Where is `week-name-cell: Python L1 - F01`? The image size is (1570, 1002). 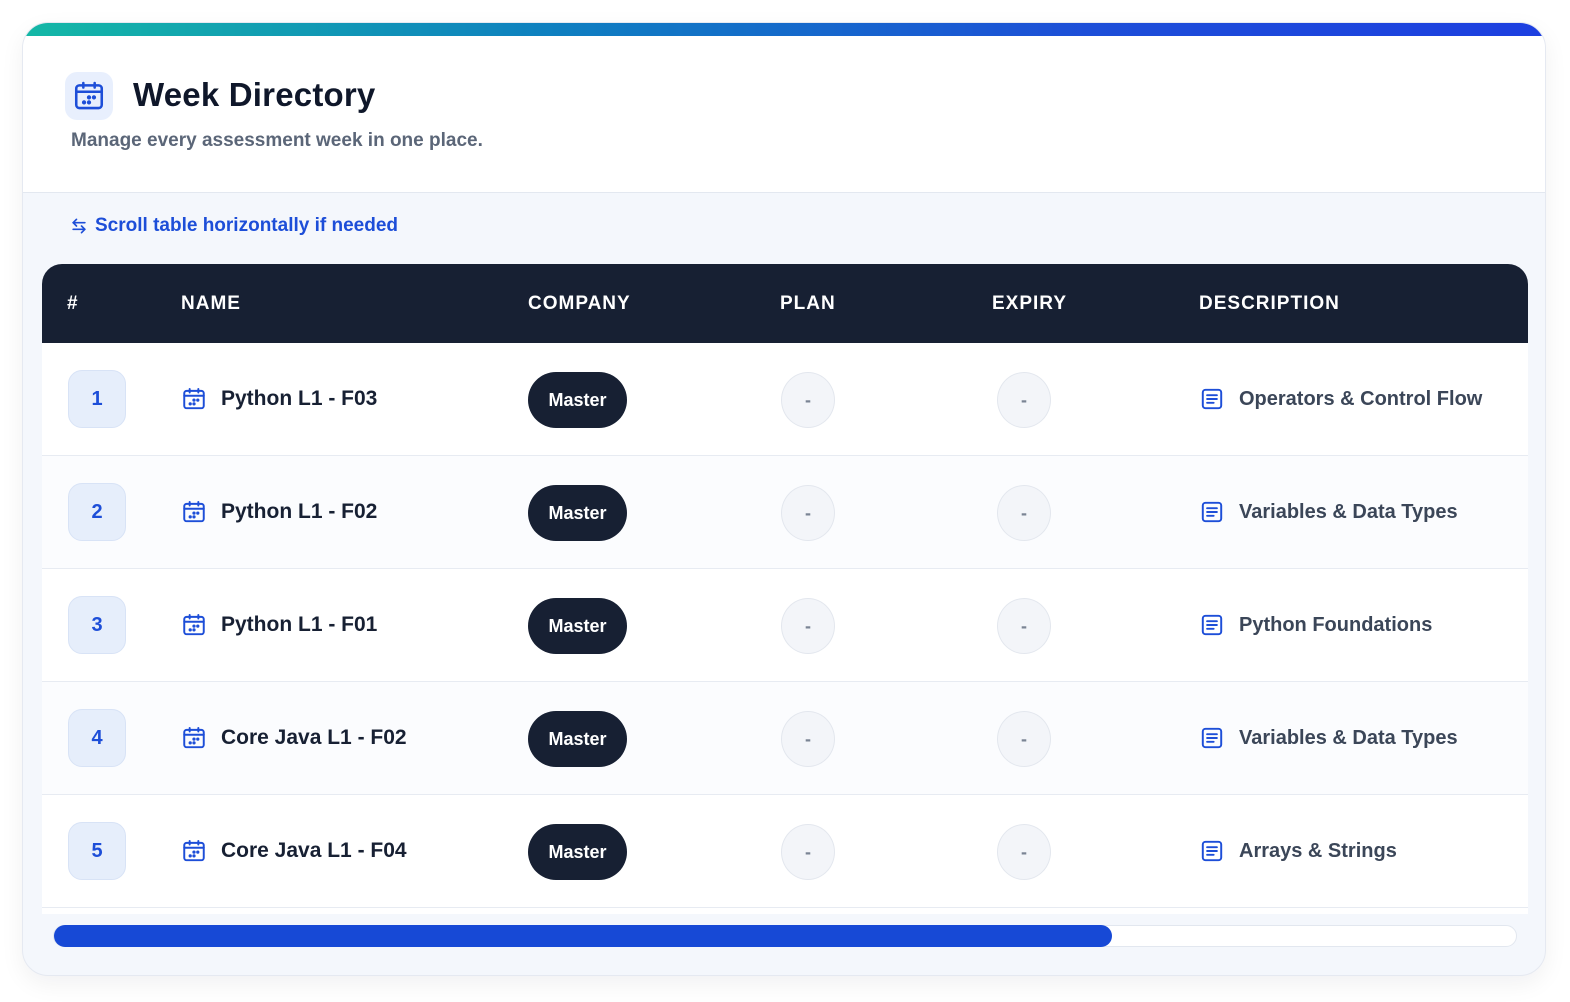
week-name-cell: Python L1 - F01 is located at coordinates (279, 625).